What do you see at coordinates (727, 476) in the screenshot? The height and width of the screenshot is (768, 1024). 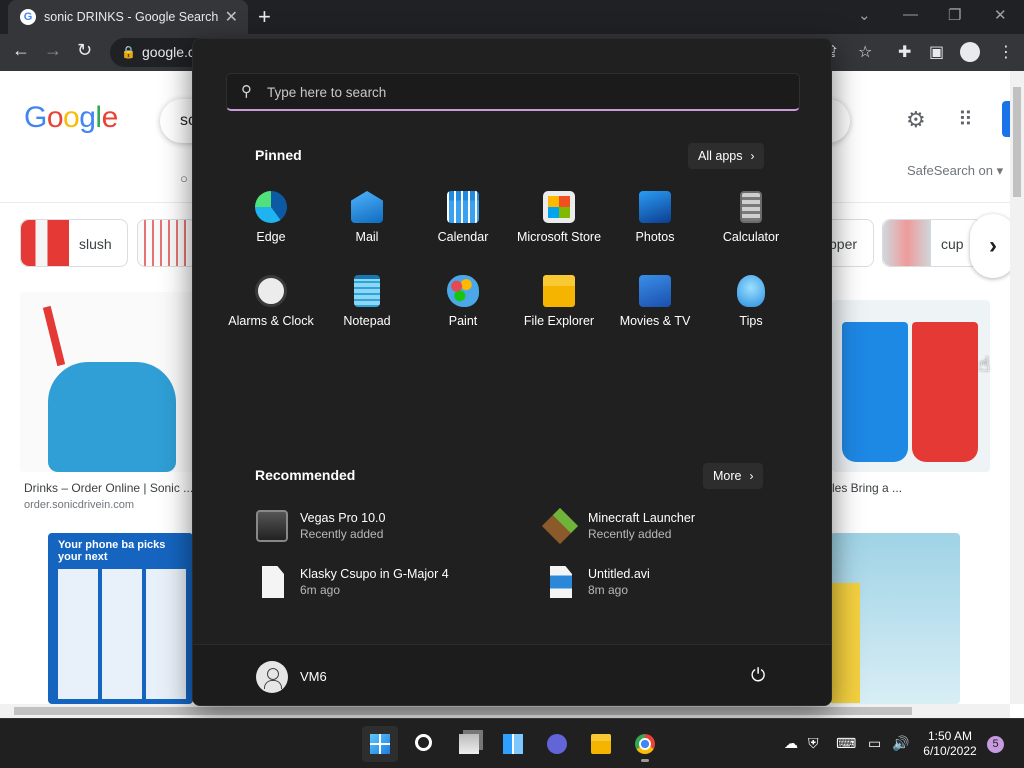 I see `more-label: More` at bounding box center [727, 476].